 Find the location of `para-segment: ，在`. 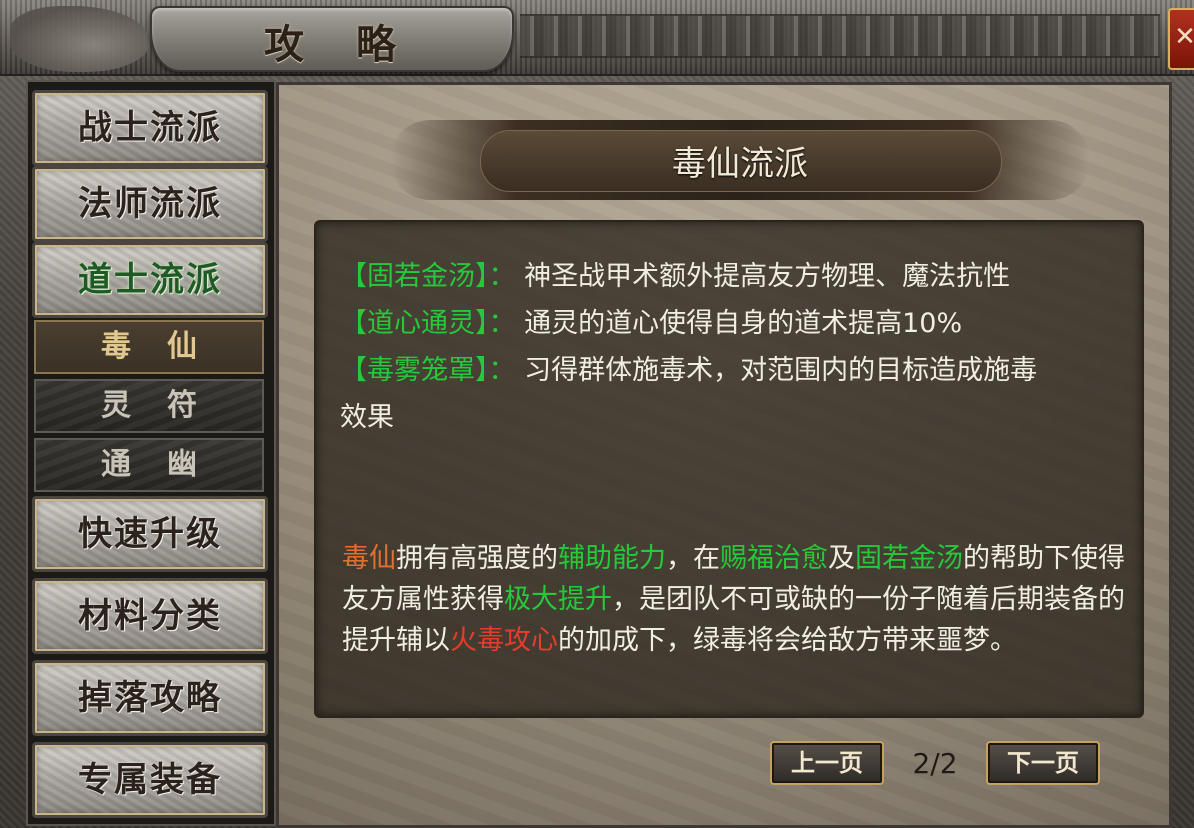

para-segment: ，在 is located at coordinates (693, 558).